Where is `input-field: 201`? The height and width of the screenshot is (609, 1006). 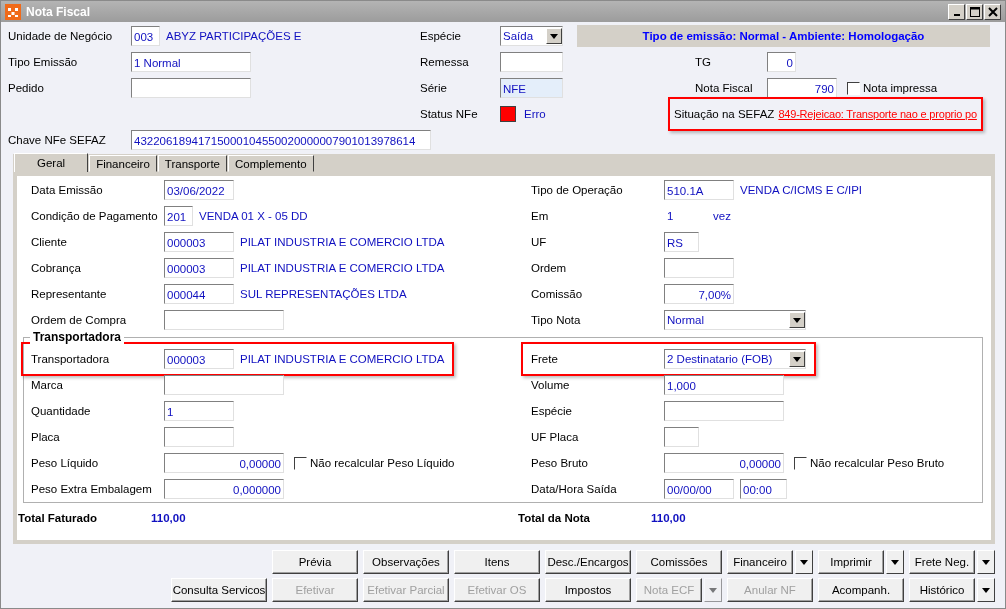 input-field: 201 is located at coordinates (178, 216).